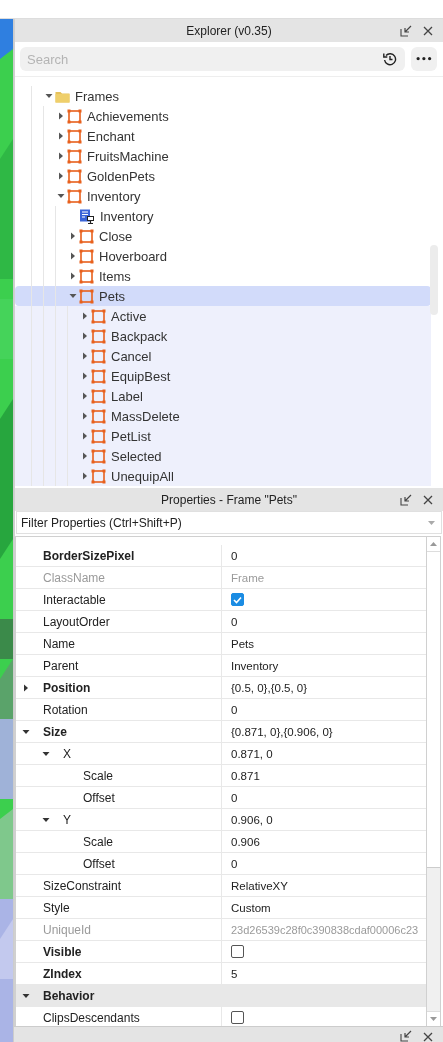 This screenshot has width=443, height=1042. I want to click on property-name: Size, so click(55, 731).